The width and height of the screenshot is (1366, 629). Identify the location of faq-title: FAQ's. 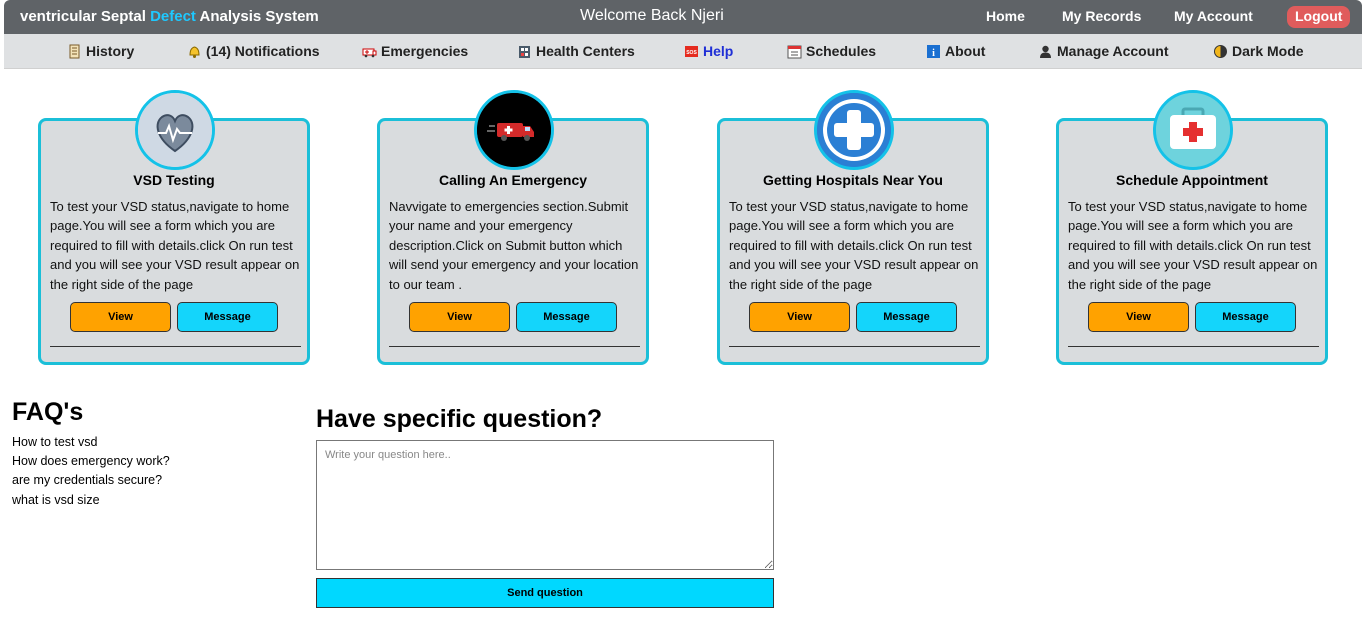
(48, 412).